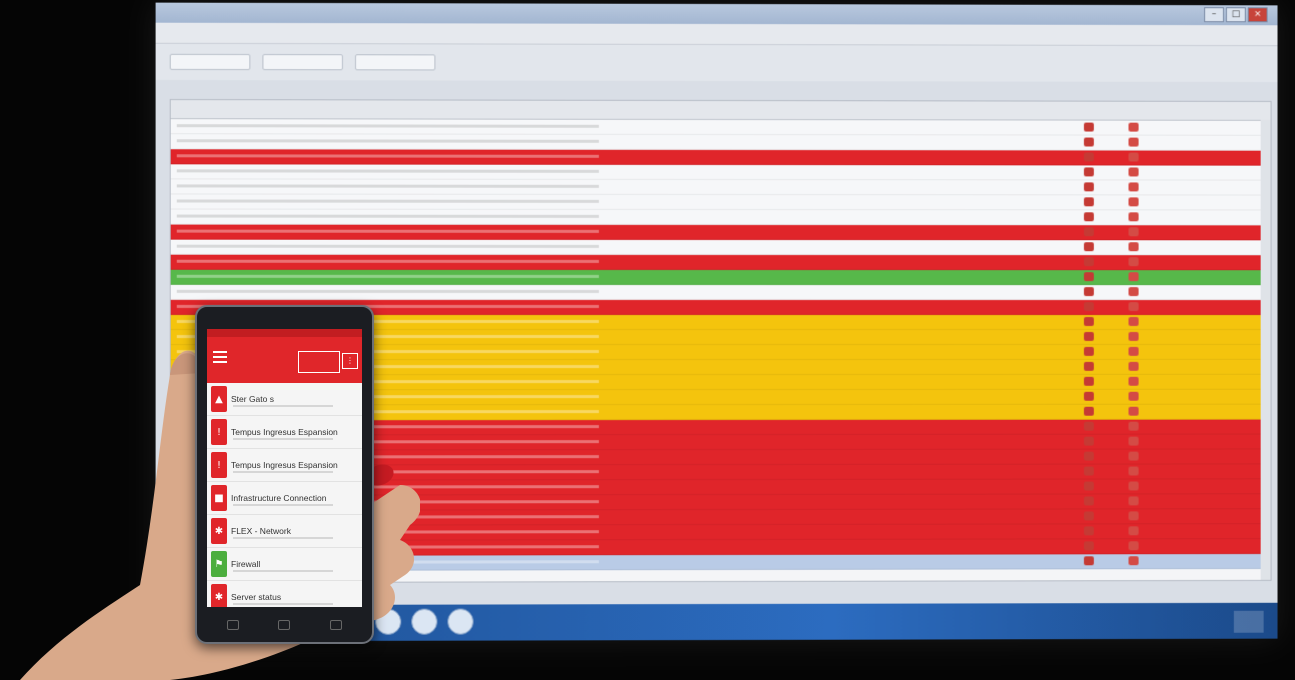 This screenshot has width=1295, height=680. What do you see at coordinates (284, 594) in the screenshot?
I see `list-item: ✱ Server status` at bounding box center [284, 594].